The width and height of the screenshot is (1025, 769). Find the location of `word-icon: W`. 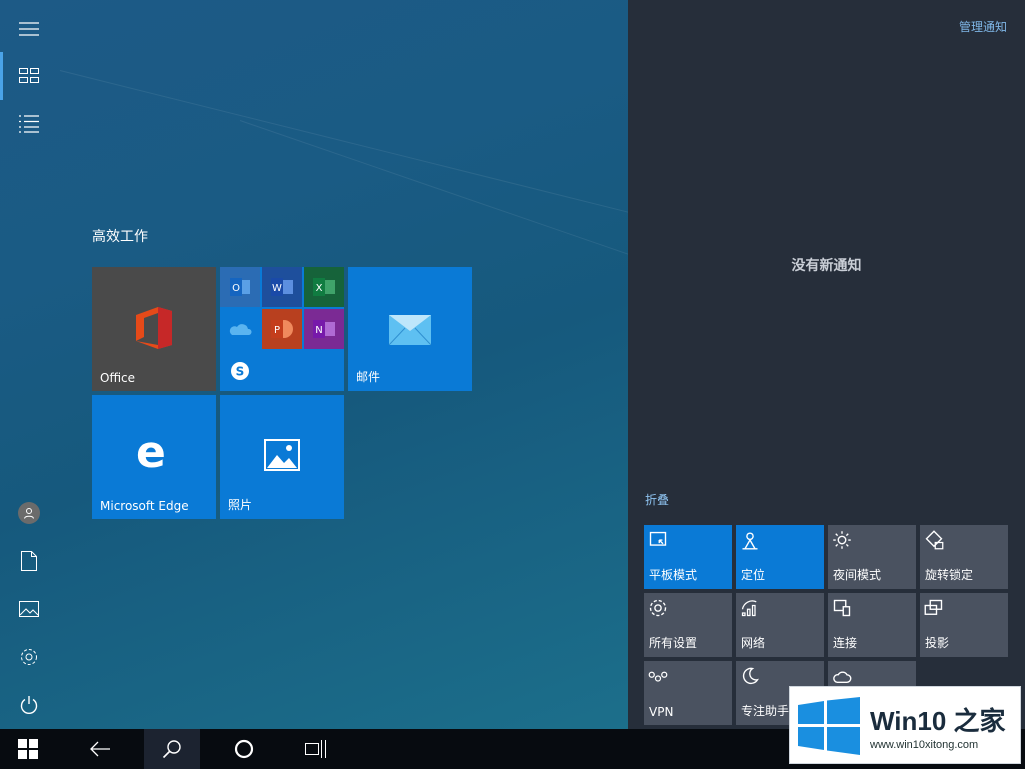

word-icon: W is located at coordinates (282, 287).